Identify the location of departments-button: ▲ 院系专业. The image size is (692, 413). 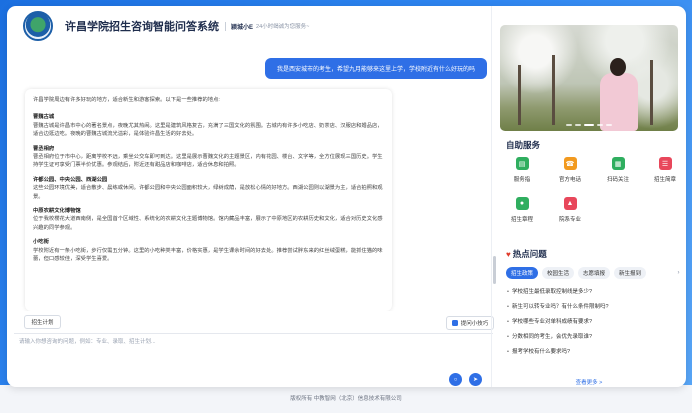
(570, 210).